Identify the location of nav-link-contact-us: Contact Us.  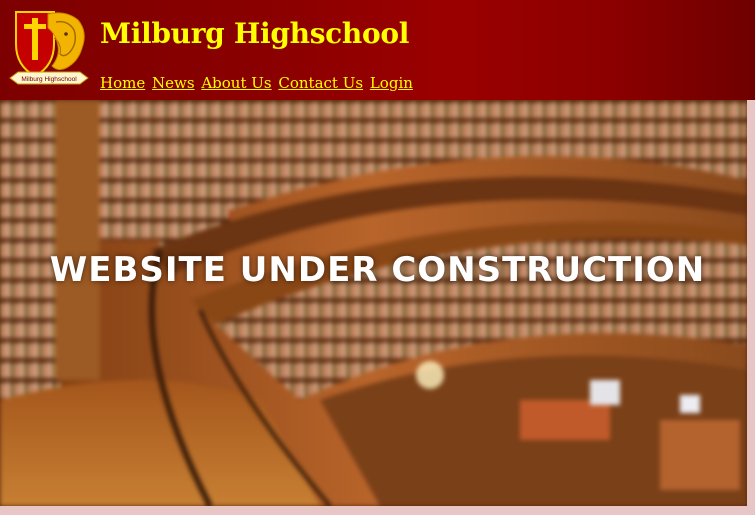
(320, 83).